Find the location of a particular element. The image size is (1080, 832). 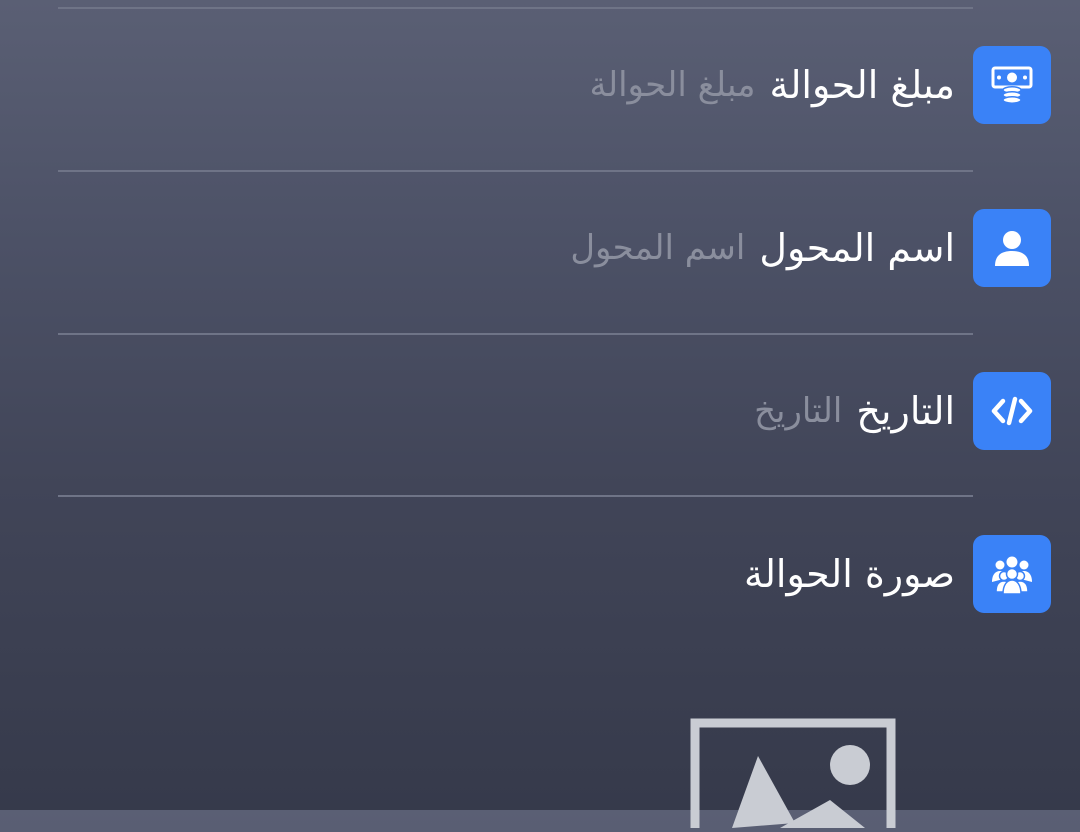

transfer-image-row: صورة الحوالة is located at coordinates (554, 575).